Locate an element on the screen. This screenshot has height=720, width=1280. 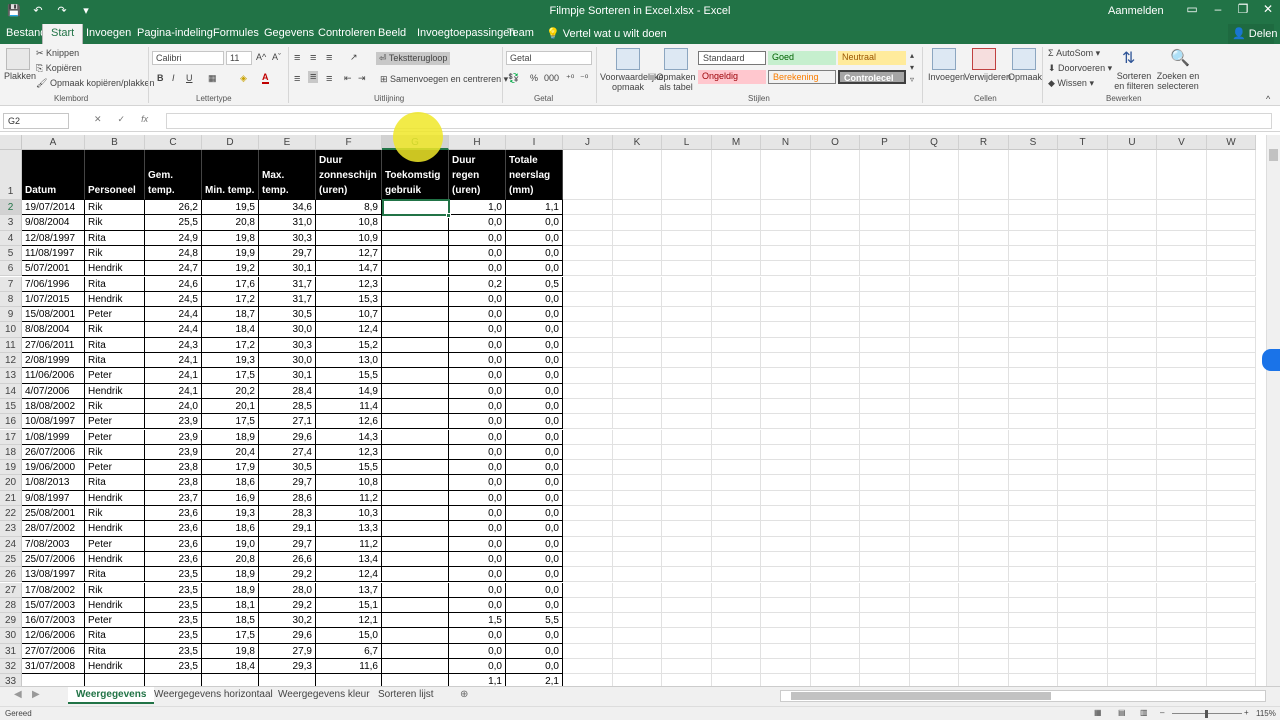
table-cell: 15,0 is located at coordinates (349, 636).